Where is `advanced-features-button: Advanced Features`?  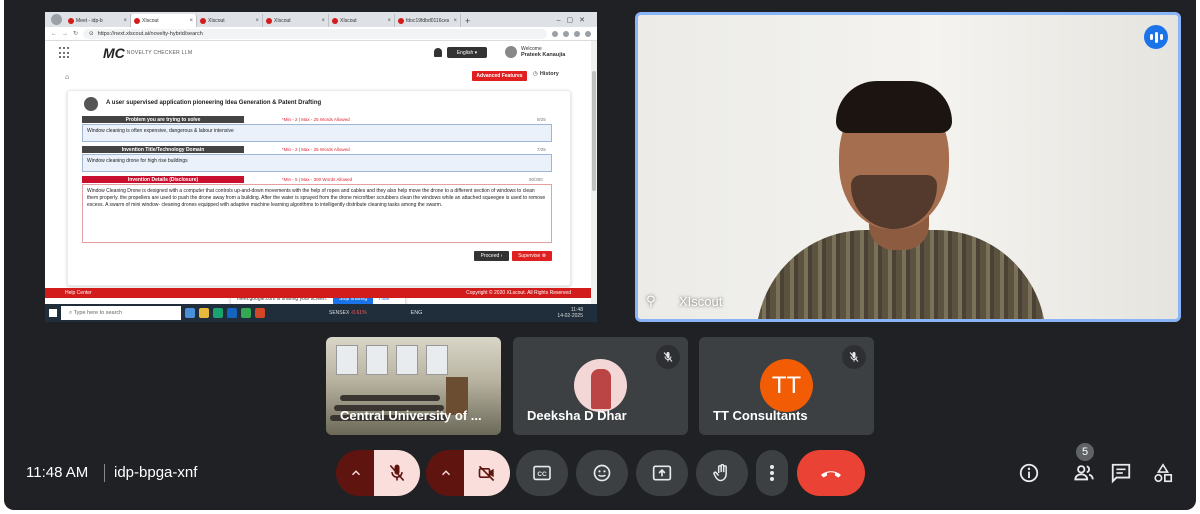
advanced-features-button: Advanced Features is located at coordinates (499, 76).